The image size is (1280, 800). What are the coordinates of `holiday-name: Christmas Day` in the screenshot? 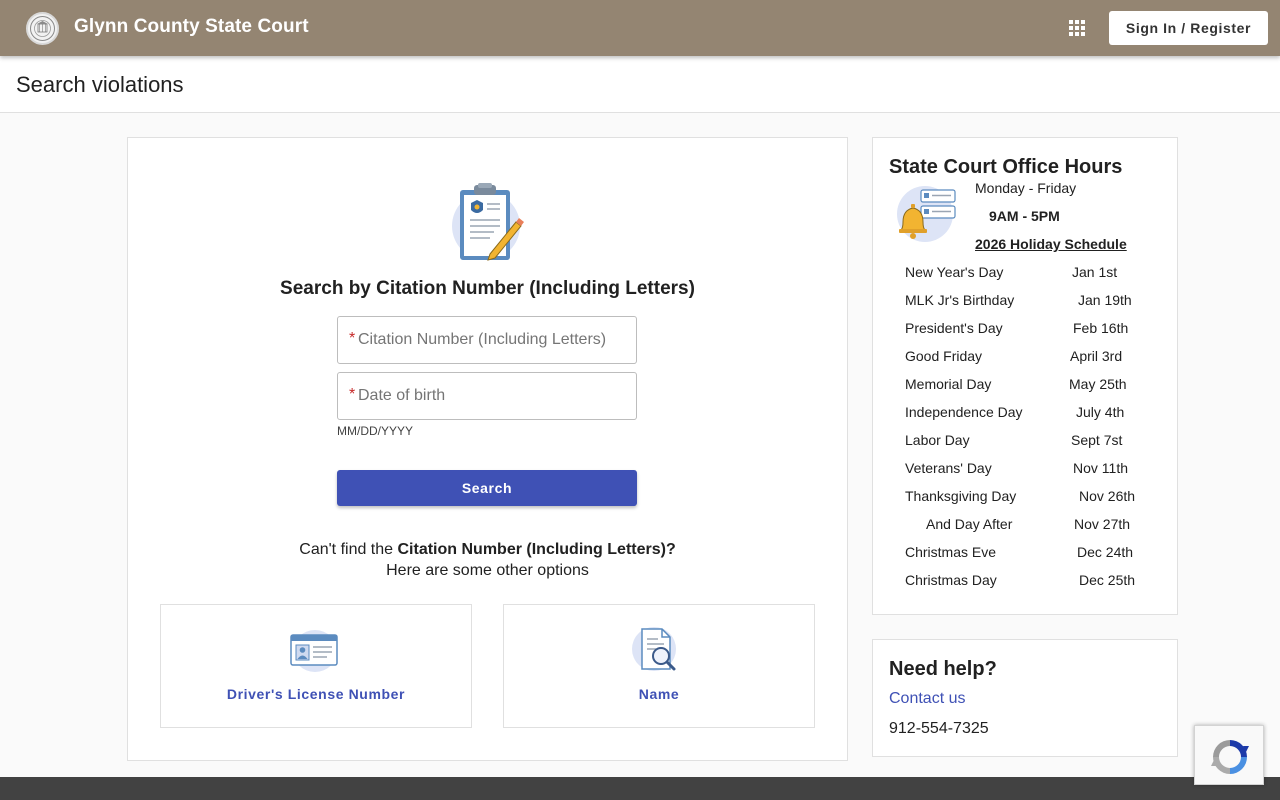 It's located at (951, 580).